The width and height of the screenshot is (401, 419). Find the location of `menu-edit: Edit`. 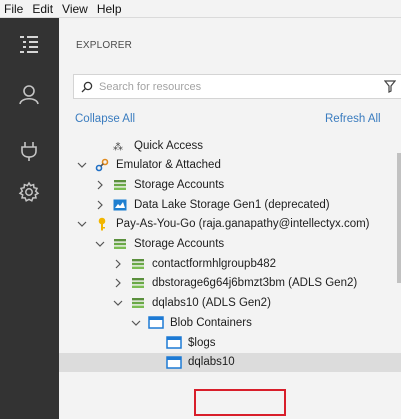

menu-edit: Edit is located at coordinates (43, 9).